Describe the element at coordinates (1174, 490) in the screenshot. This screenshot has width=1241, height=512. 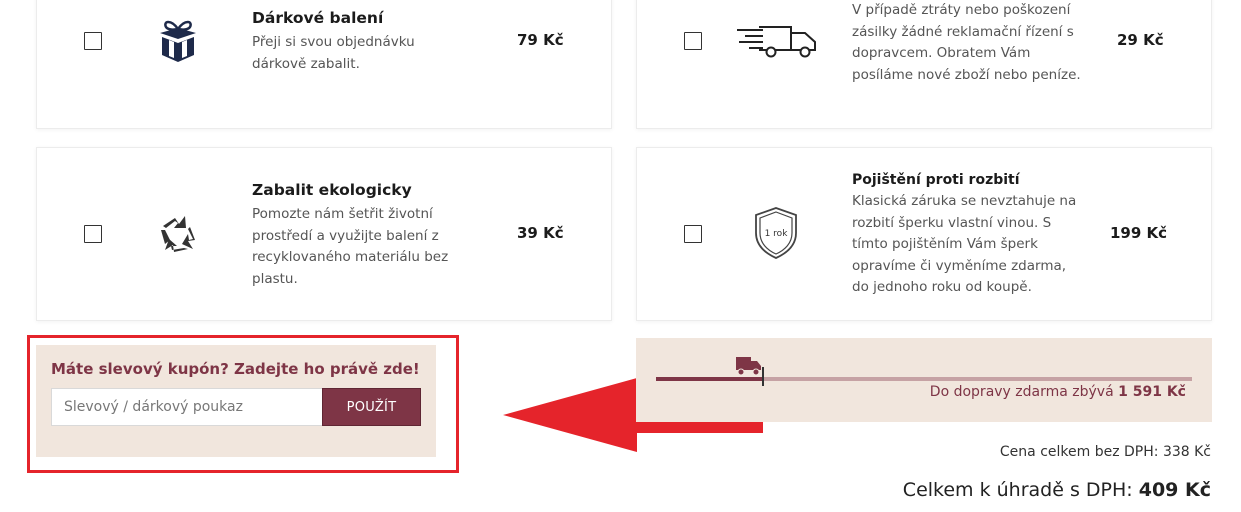
I see `total-gross-value: 409 Kč` at that location.